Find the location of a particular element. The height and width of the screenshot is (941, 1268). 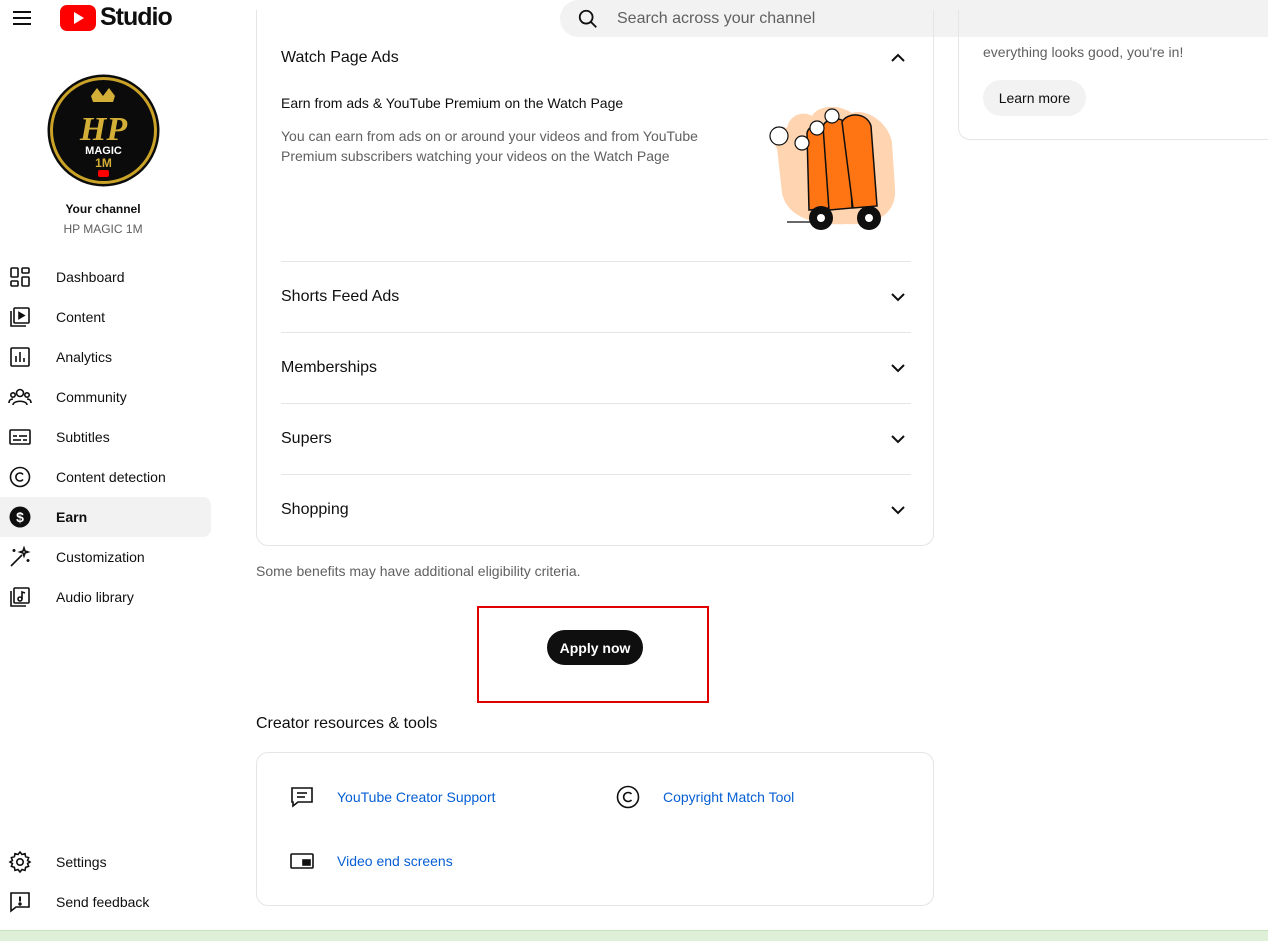

watch-page-ads-header: Watch Page Ads is located at coordinates (596, 58).